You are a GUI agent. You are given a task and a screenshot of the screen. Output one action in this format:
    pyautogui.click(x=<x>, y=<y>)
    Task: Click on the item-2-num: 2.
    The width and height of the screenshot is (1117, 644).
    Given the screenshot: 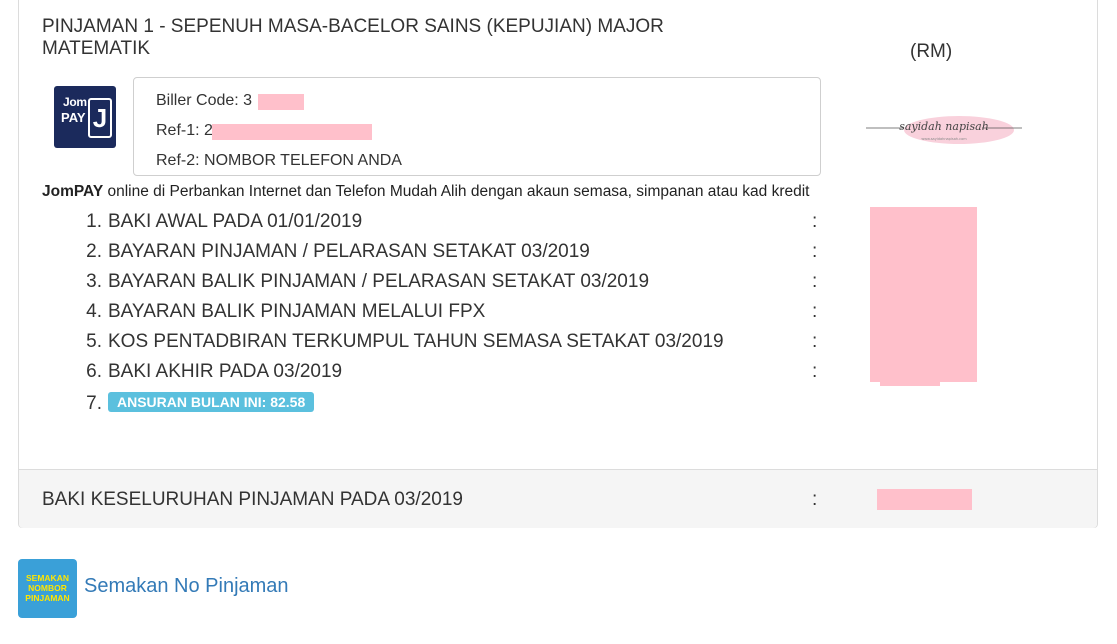 What is the action you would take?
    pyautogui.click(x=94, y=251)
    